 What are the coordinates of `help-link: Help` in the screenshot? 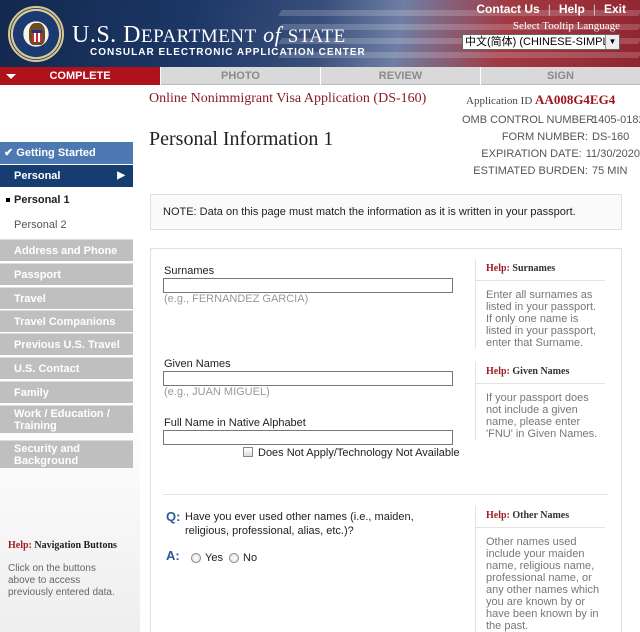 It's located at (572, 9).